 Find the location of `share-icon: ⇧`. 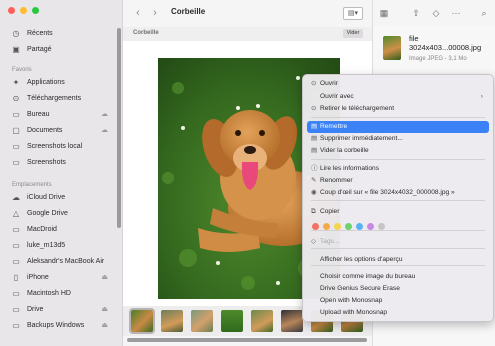

share-icon: ⇧ is located at coordinates (416, 13).